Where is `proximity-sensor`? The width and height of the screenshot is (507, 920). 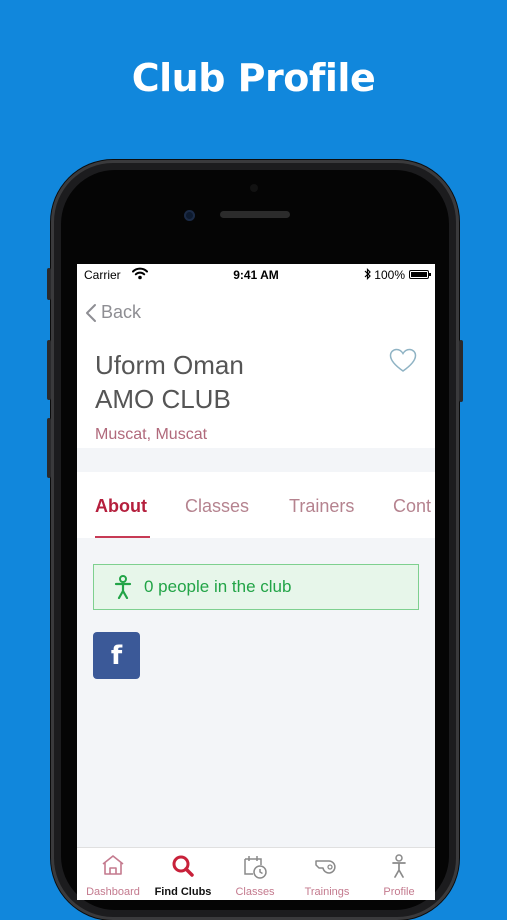 proximity-sensor is located at coordinates (254, 188).